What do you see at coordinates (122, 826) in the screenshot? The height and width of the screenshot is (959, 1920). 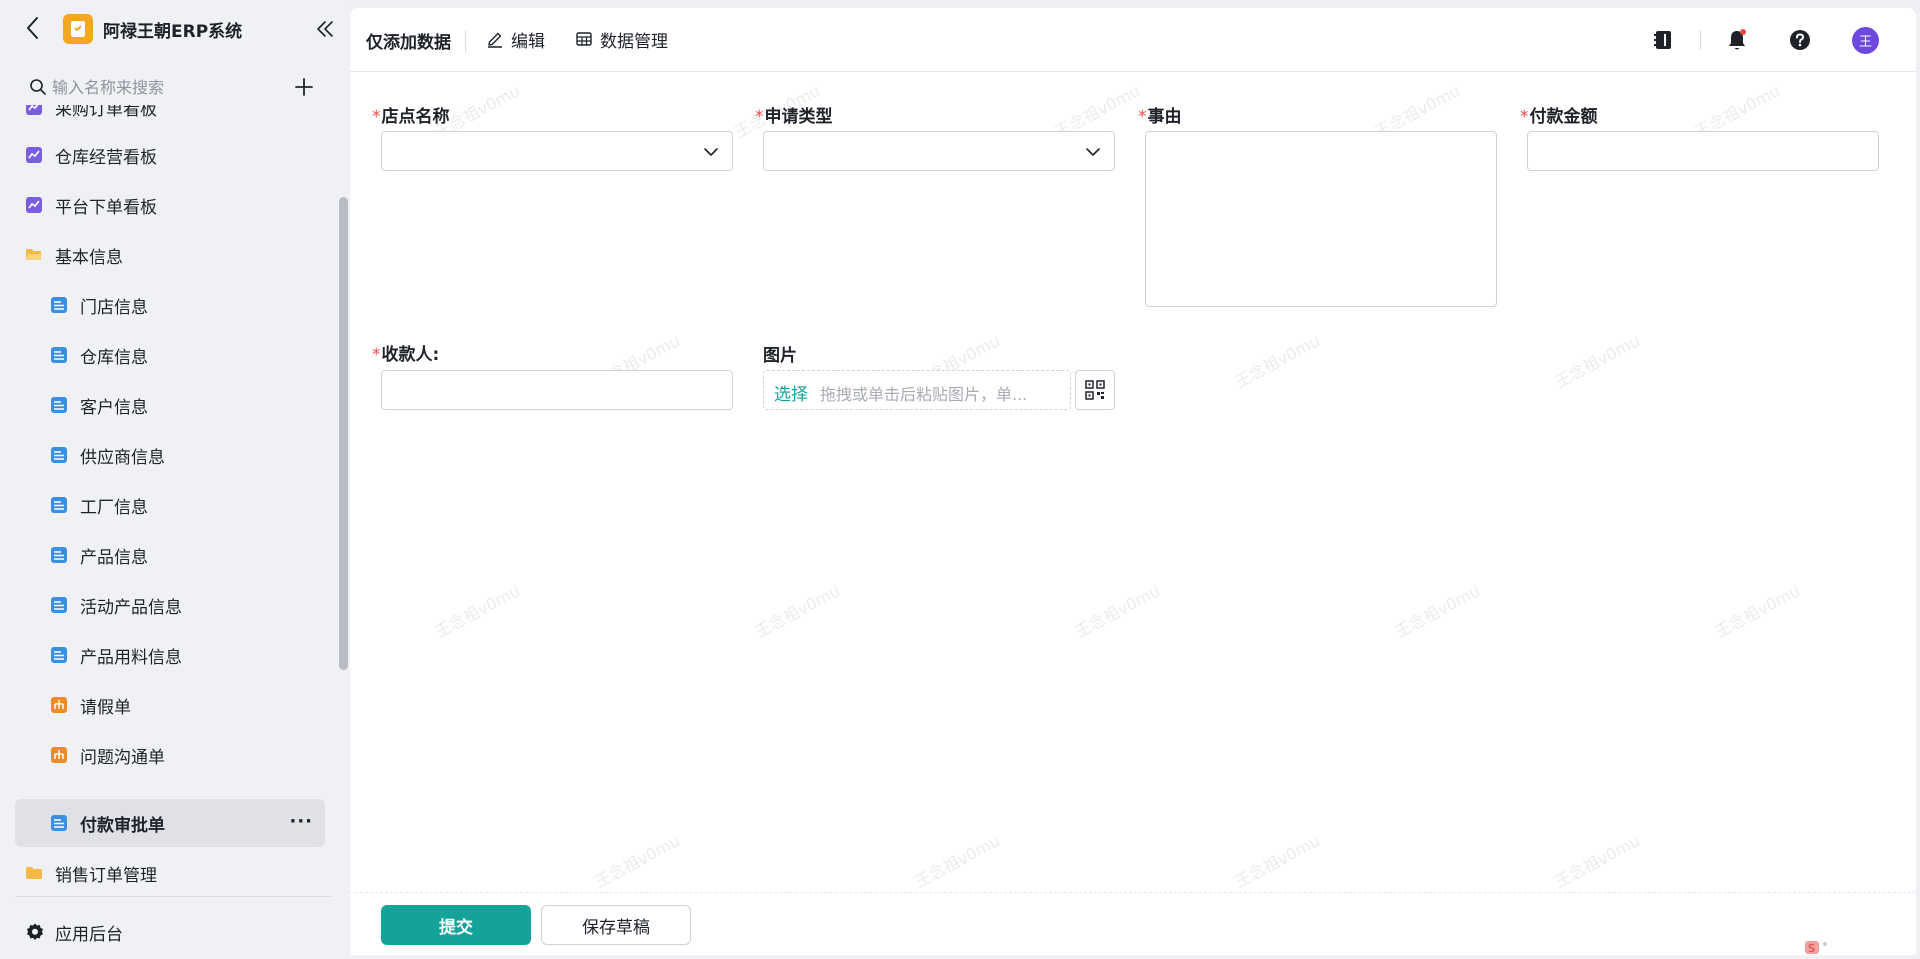 I see `sidebar-item-label: 付款审批单` at bounding box center [122, 826].